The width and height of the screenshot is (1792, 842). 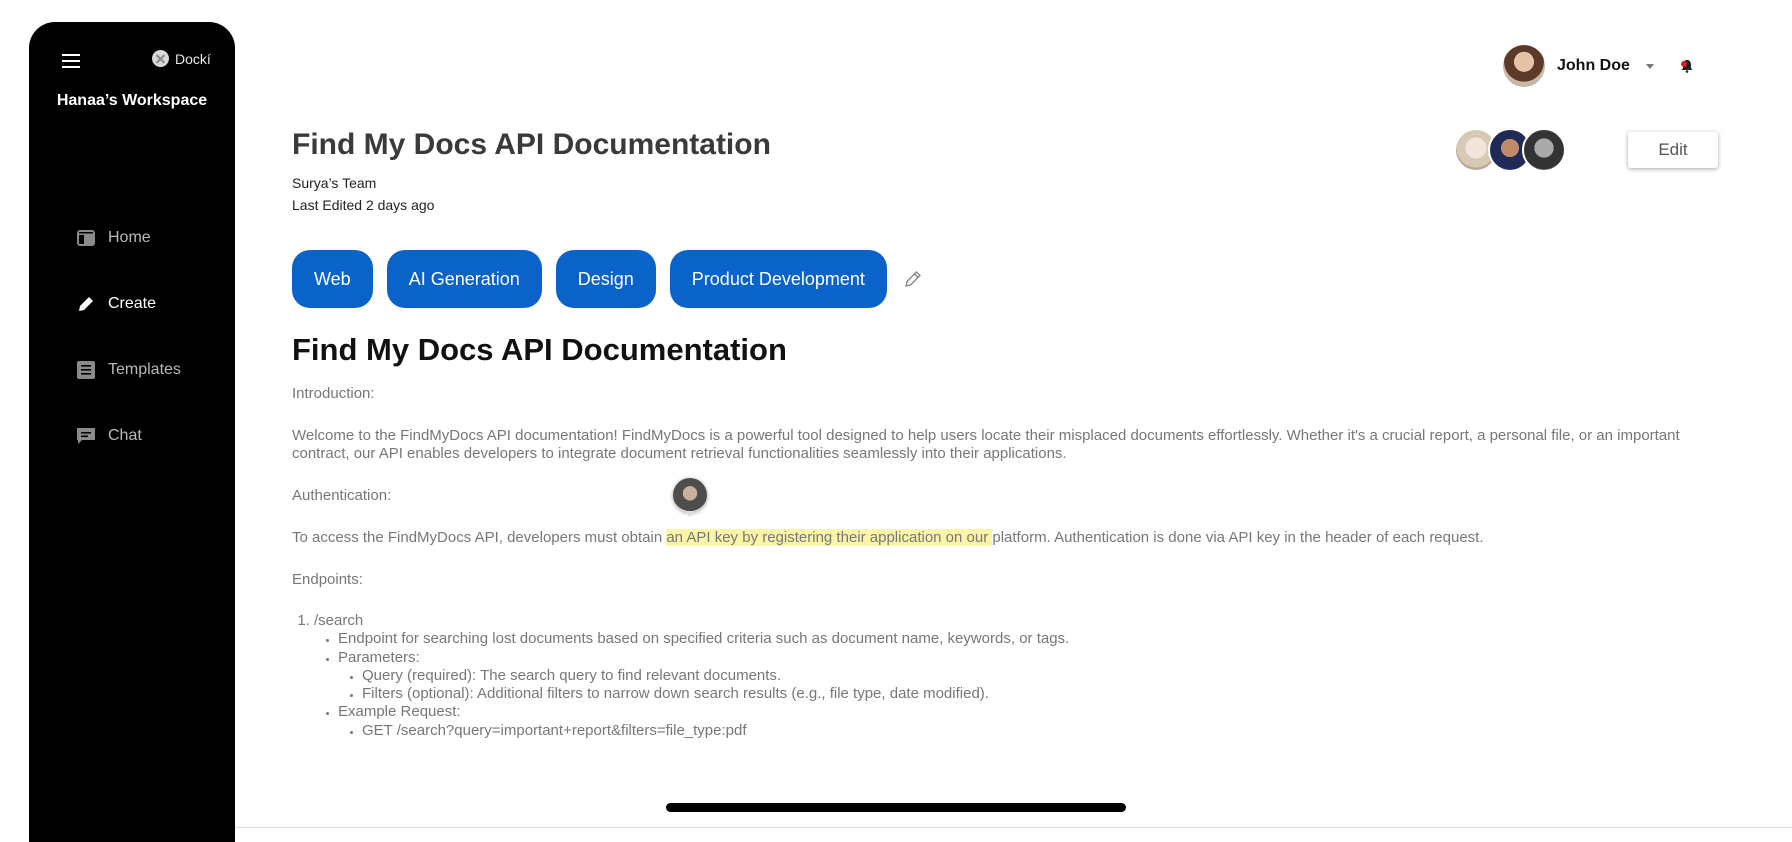 What do you see at coordinates (71, 61) in the screenshot?
I see `menu-icon` at bounding box center [71, 61].